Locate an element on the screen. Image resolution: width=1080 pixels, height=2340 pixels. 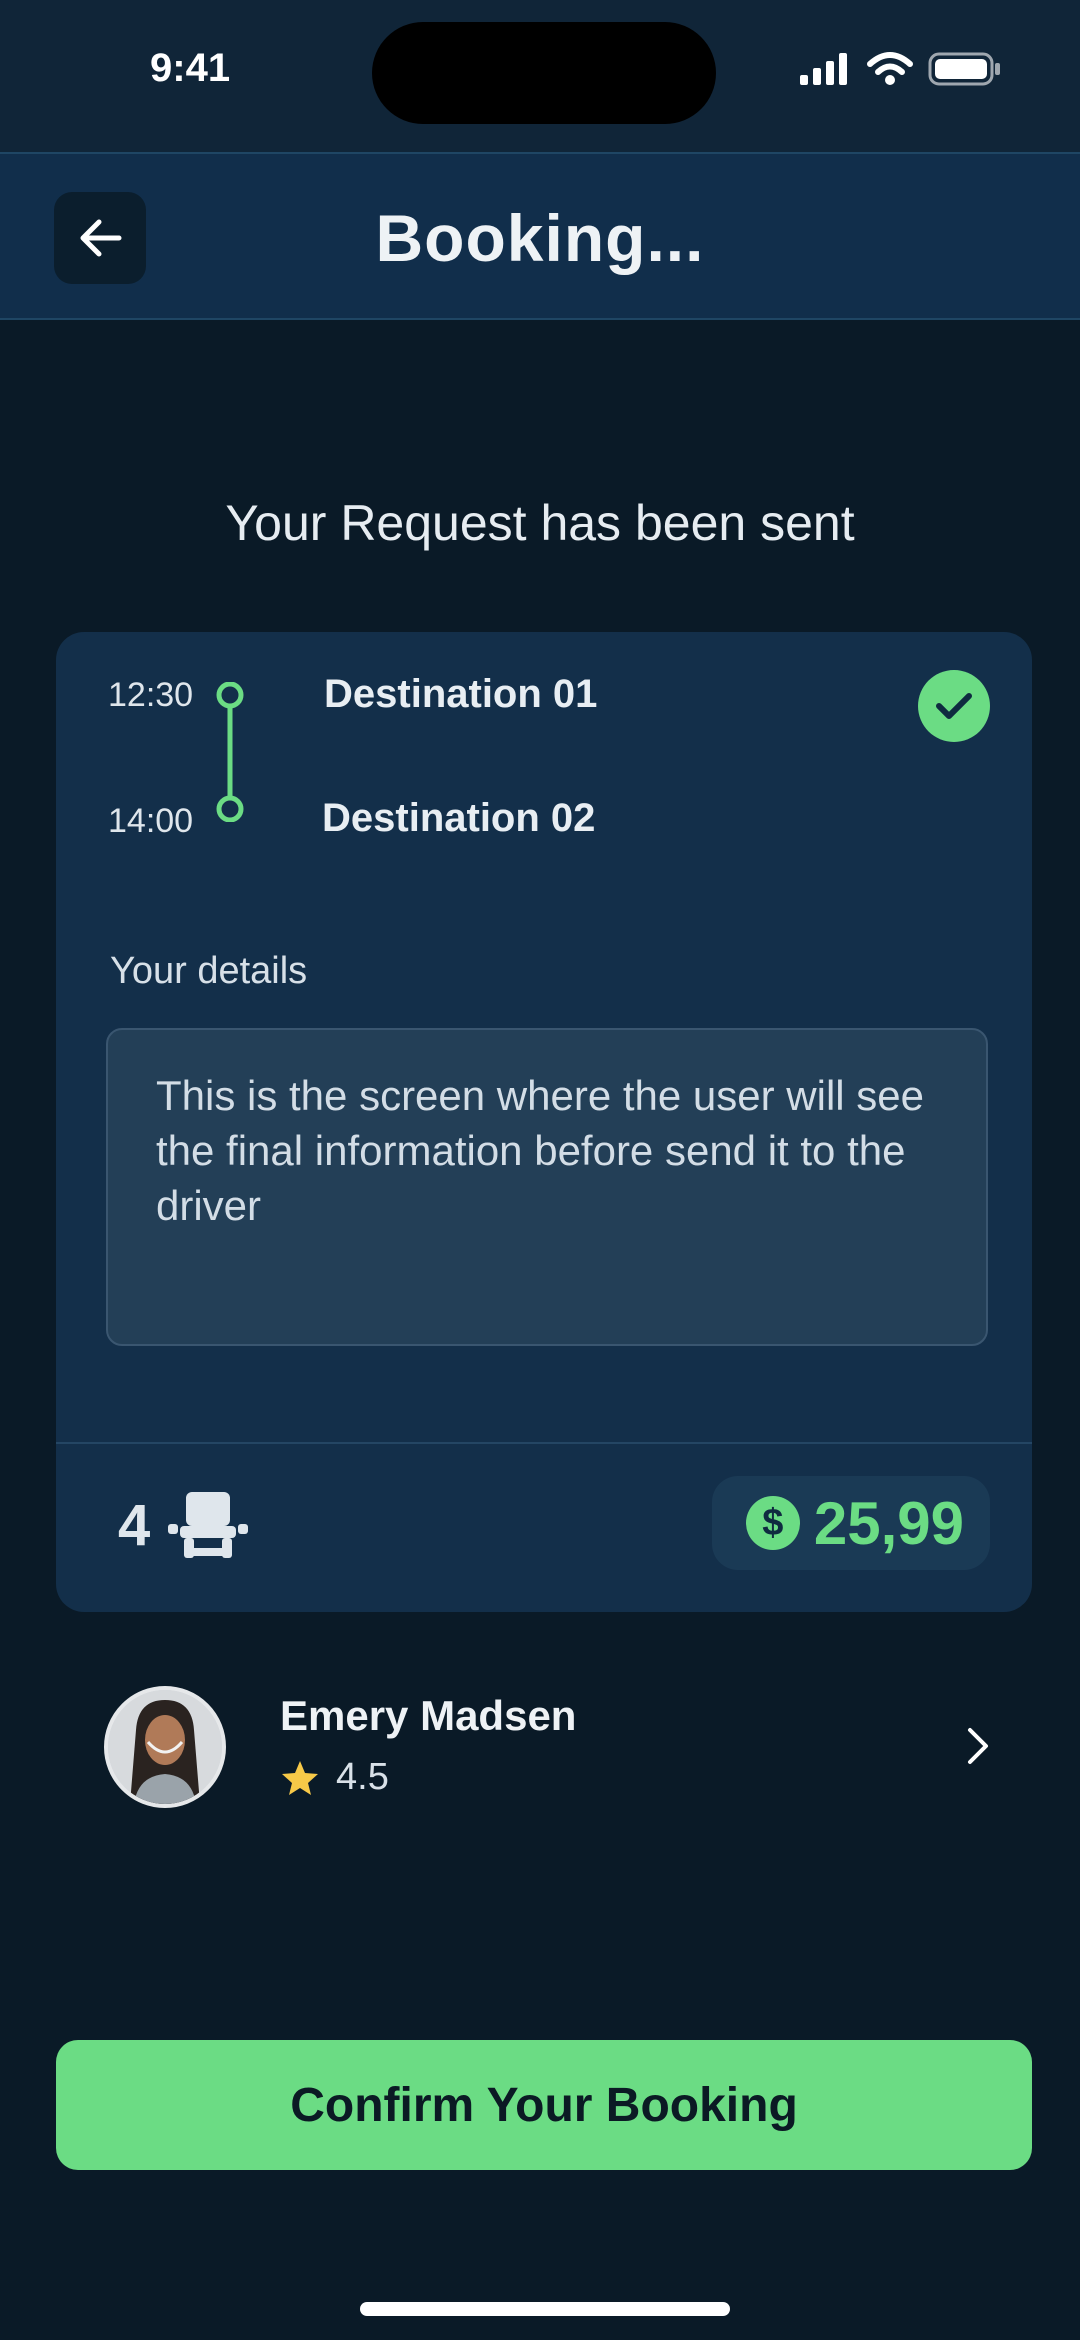
pickup-time: 12:30 is located at coordinates (151, 695).